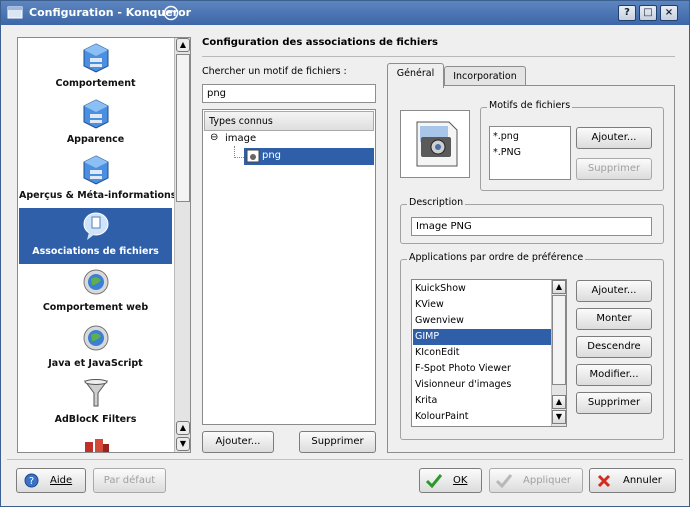 This screenshot has height=507, width=690. What do you see at coordinates (669, 13) in the screenshot?
I see `close-button: ×` at bounding box center [669, 13].